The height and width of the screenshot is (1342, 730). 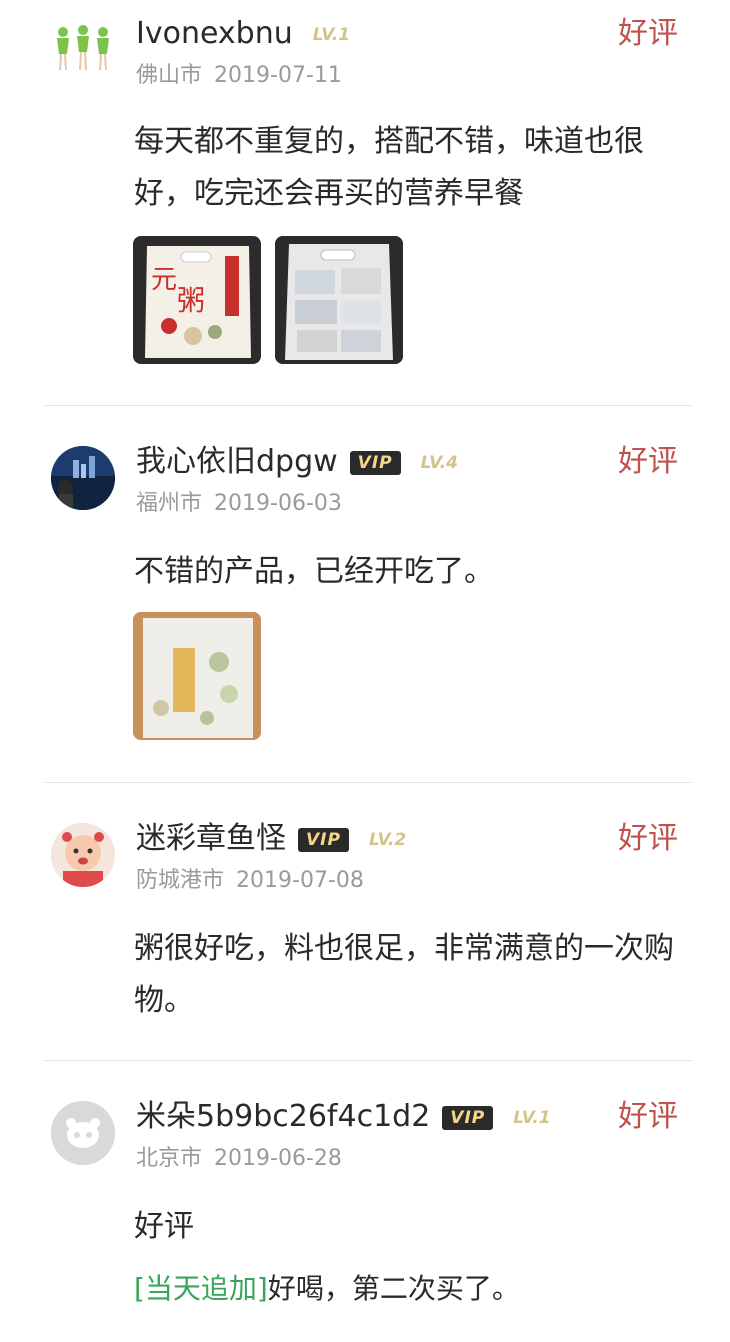 What do you see at coordinates (214, 33) in the screenshot?
I see `username-text: Ivonexbnu` at bounding box center [214, 33].